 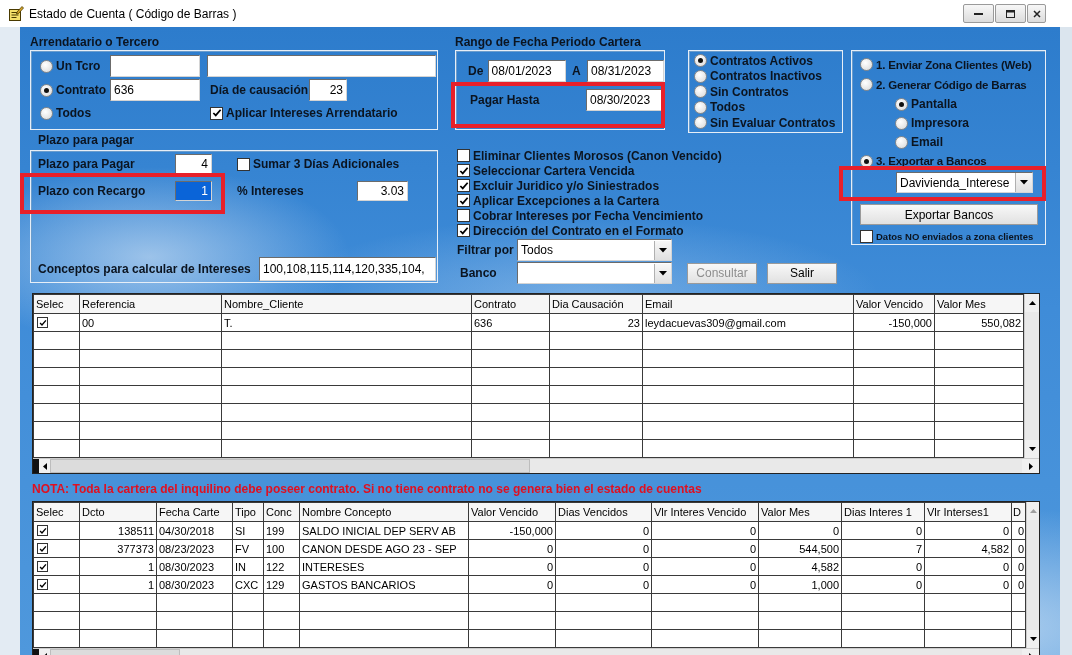 What do you see at coordinates (883, 512) in the screenshot?
I see `column-header: Dias Interes 1` at bounding box center [883, 512].